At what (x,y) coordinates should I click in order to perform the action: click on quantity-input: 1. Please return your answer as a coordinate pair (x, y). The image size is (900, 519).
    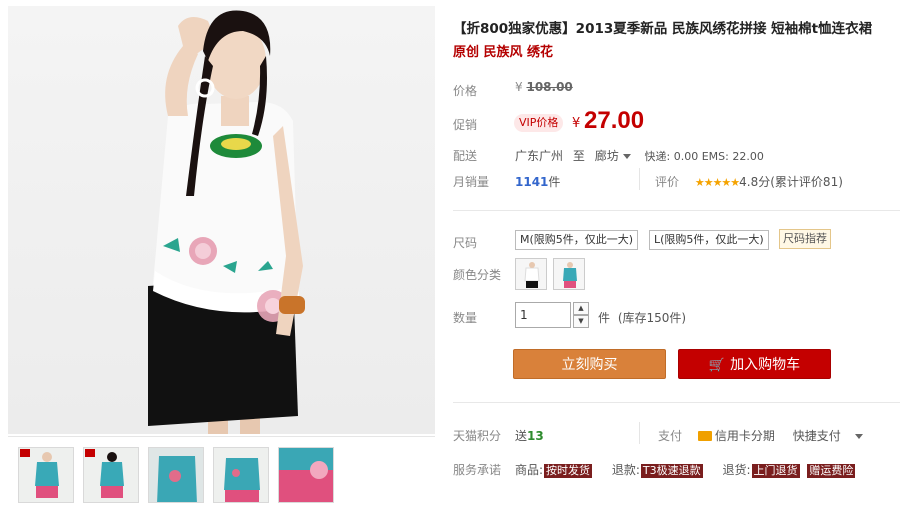
    Looking at the image, I should click on (543, 315).